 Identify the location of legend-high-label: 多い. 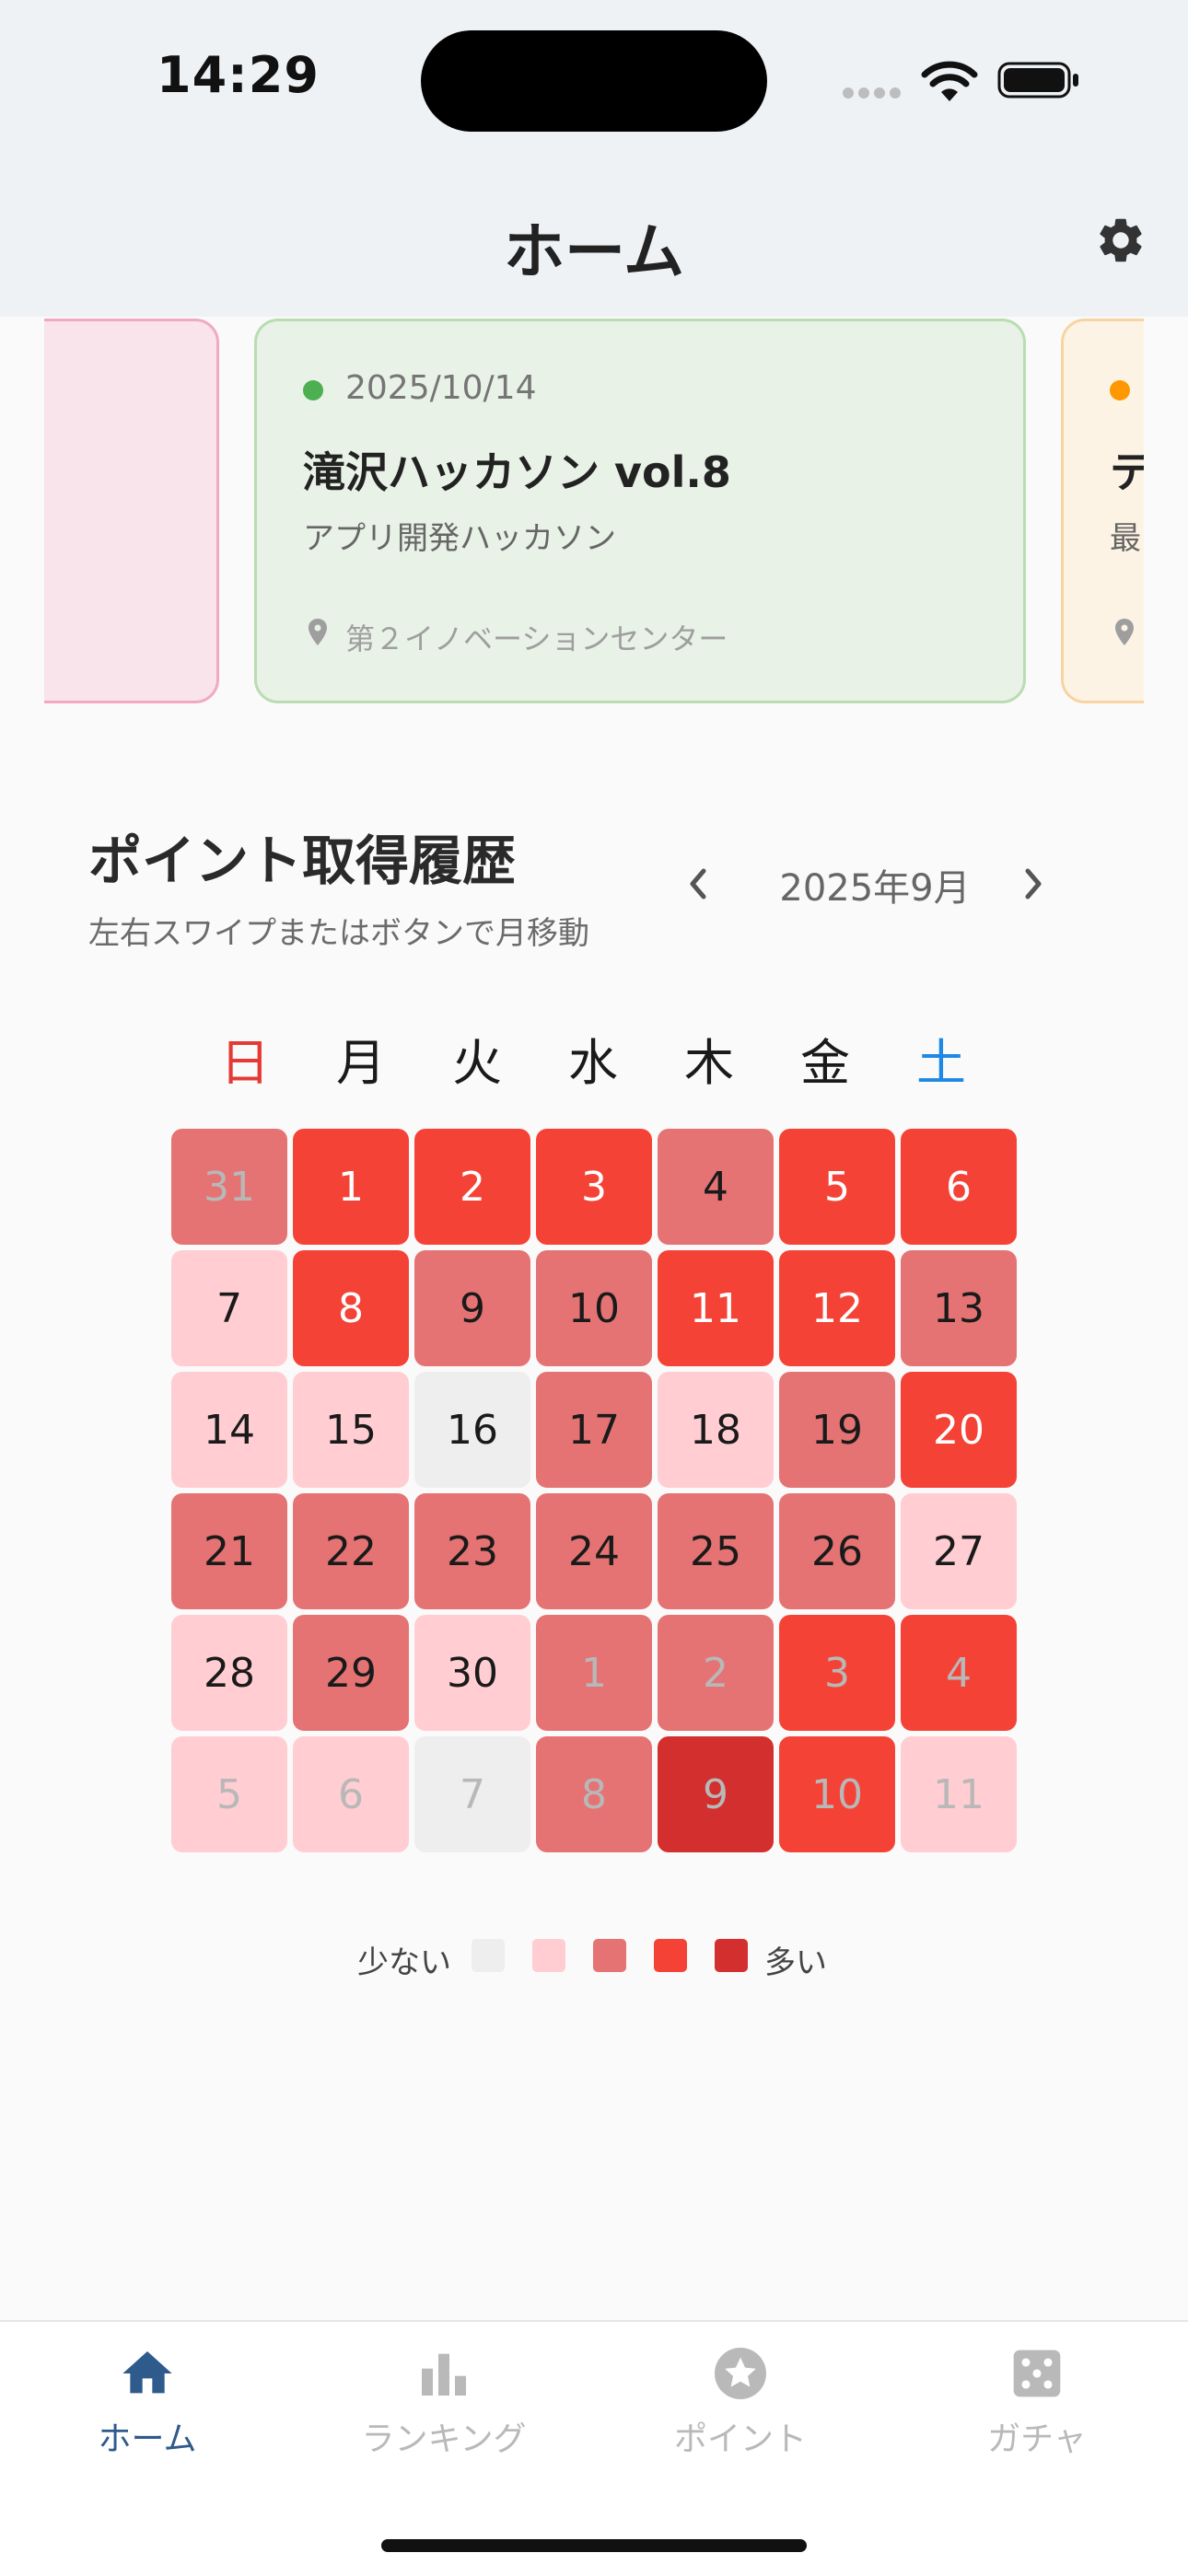
(795, 1962).